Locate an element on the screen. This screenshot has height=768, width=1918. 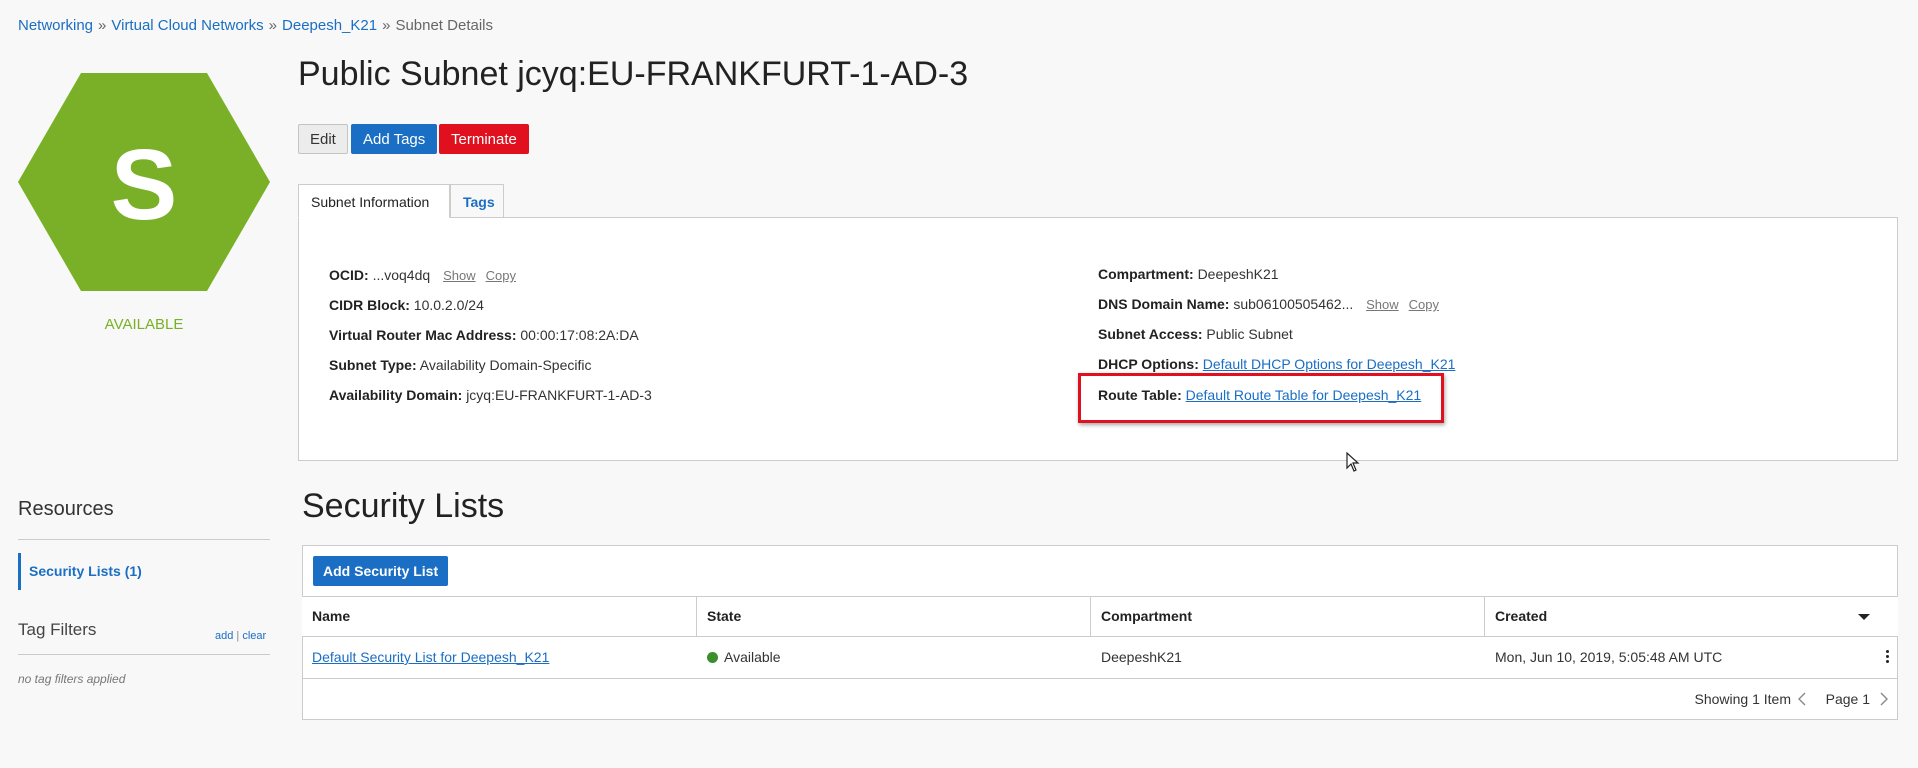
compartment-field: Compartment: DeepeshK21 is located at coordinates (1188, 274).